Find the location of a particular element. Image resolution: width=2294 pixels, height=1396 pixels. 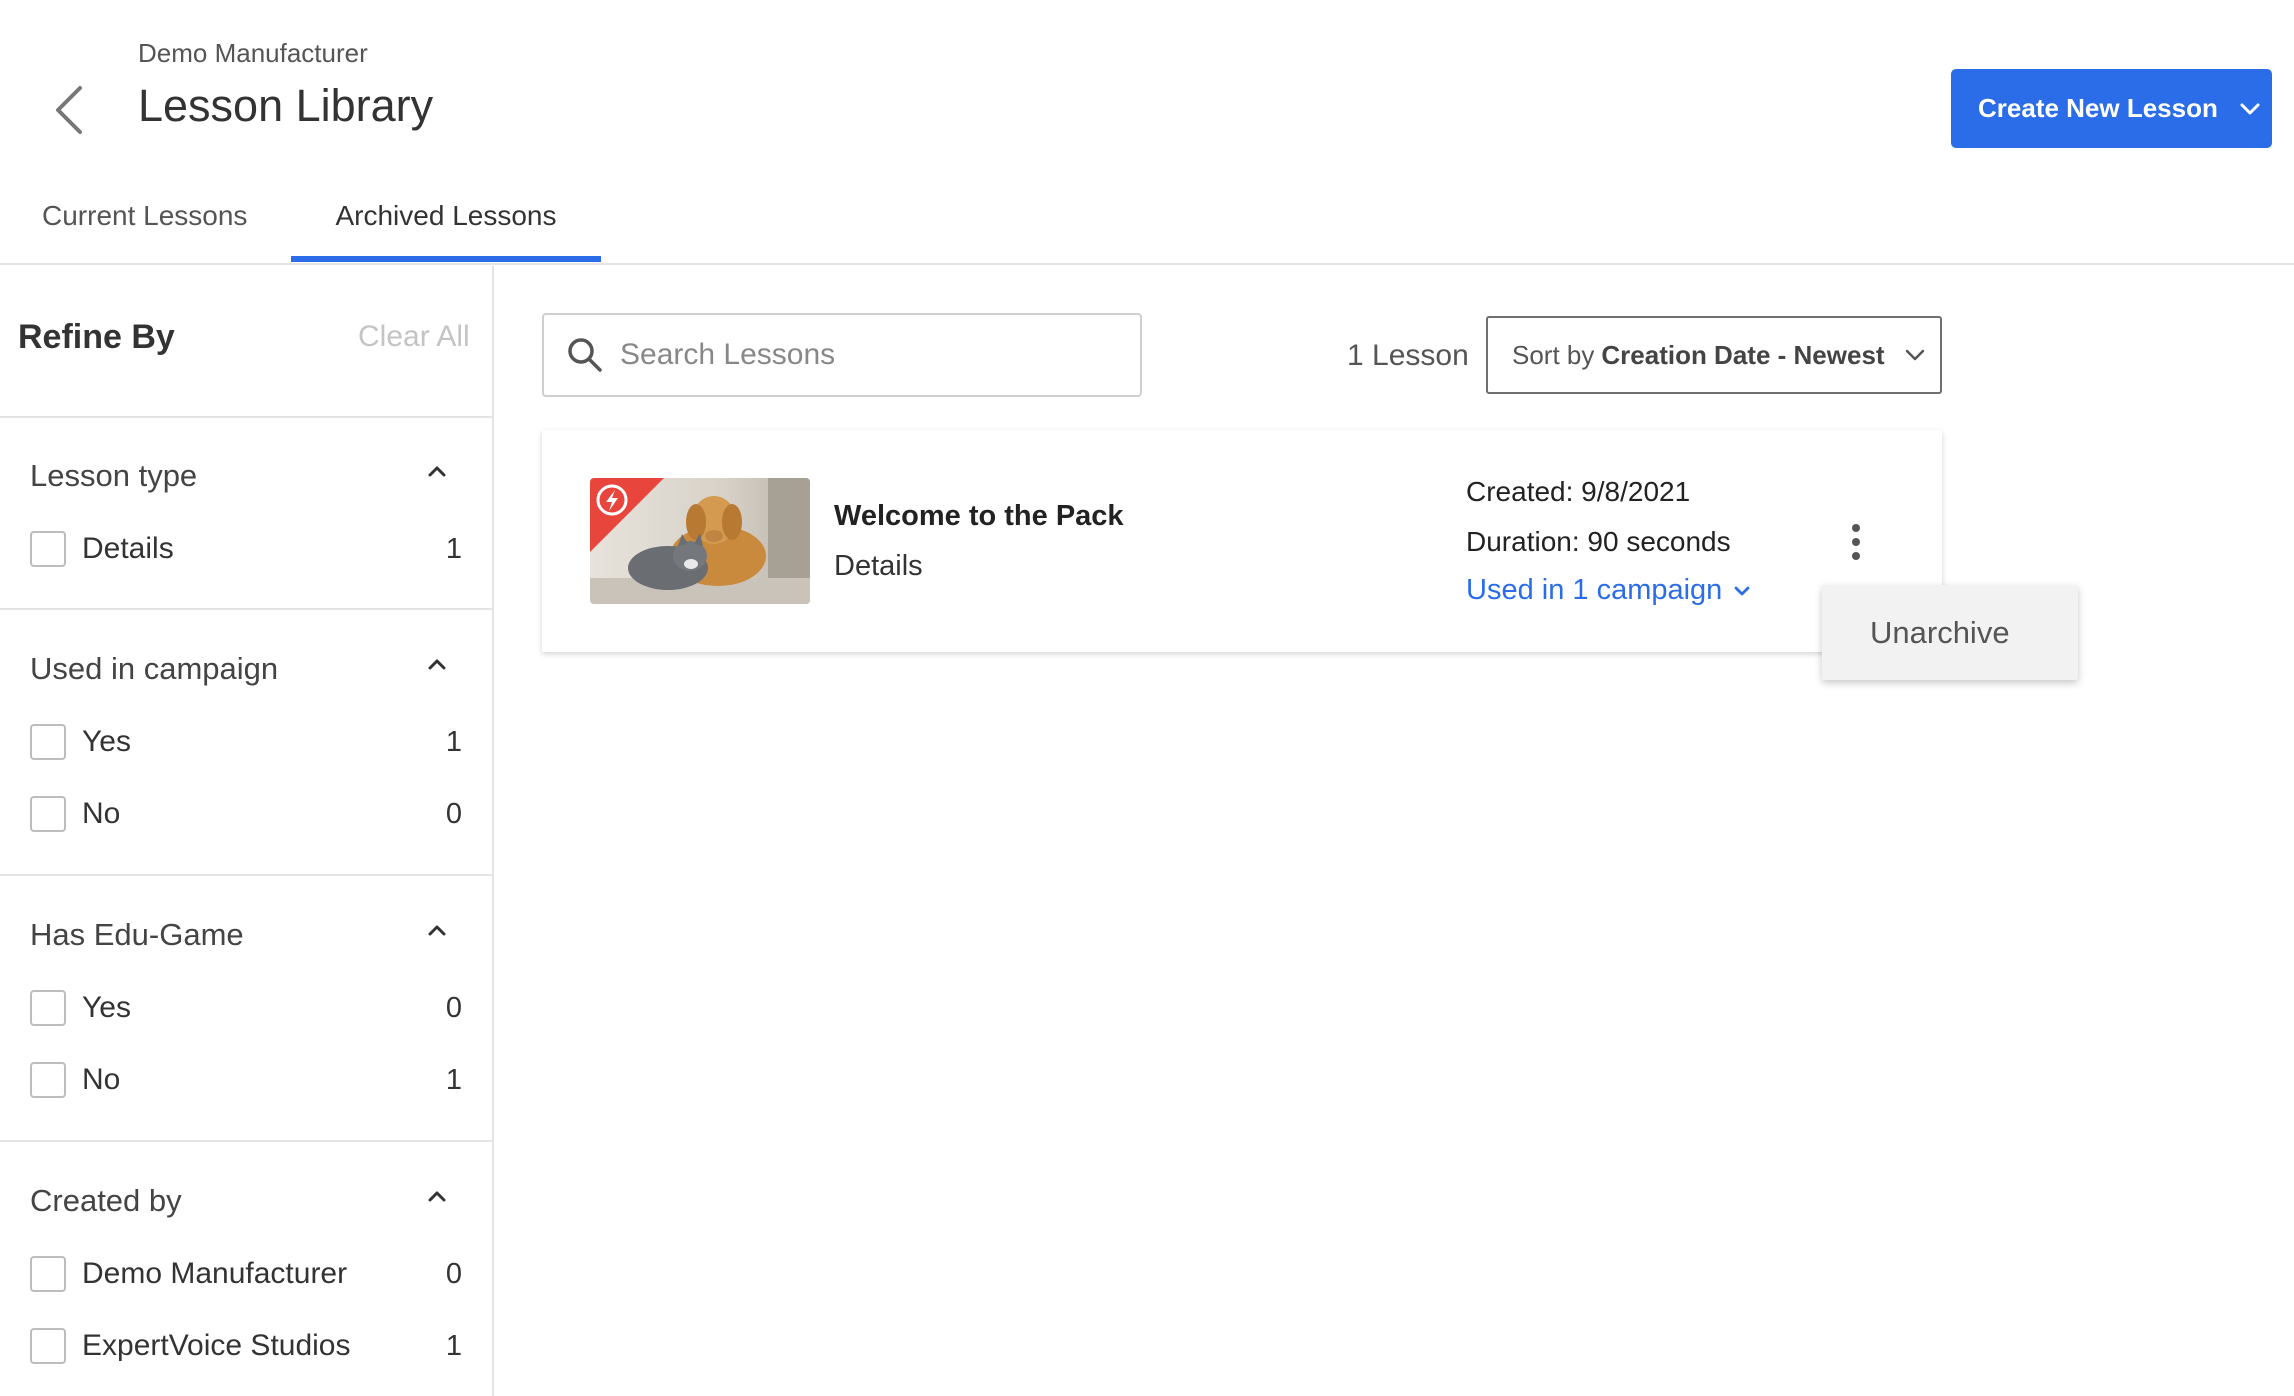

more-options-icon is located at coordinates (1856, 542).